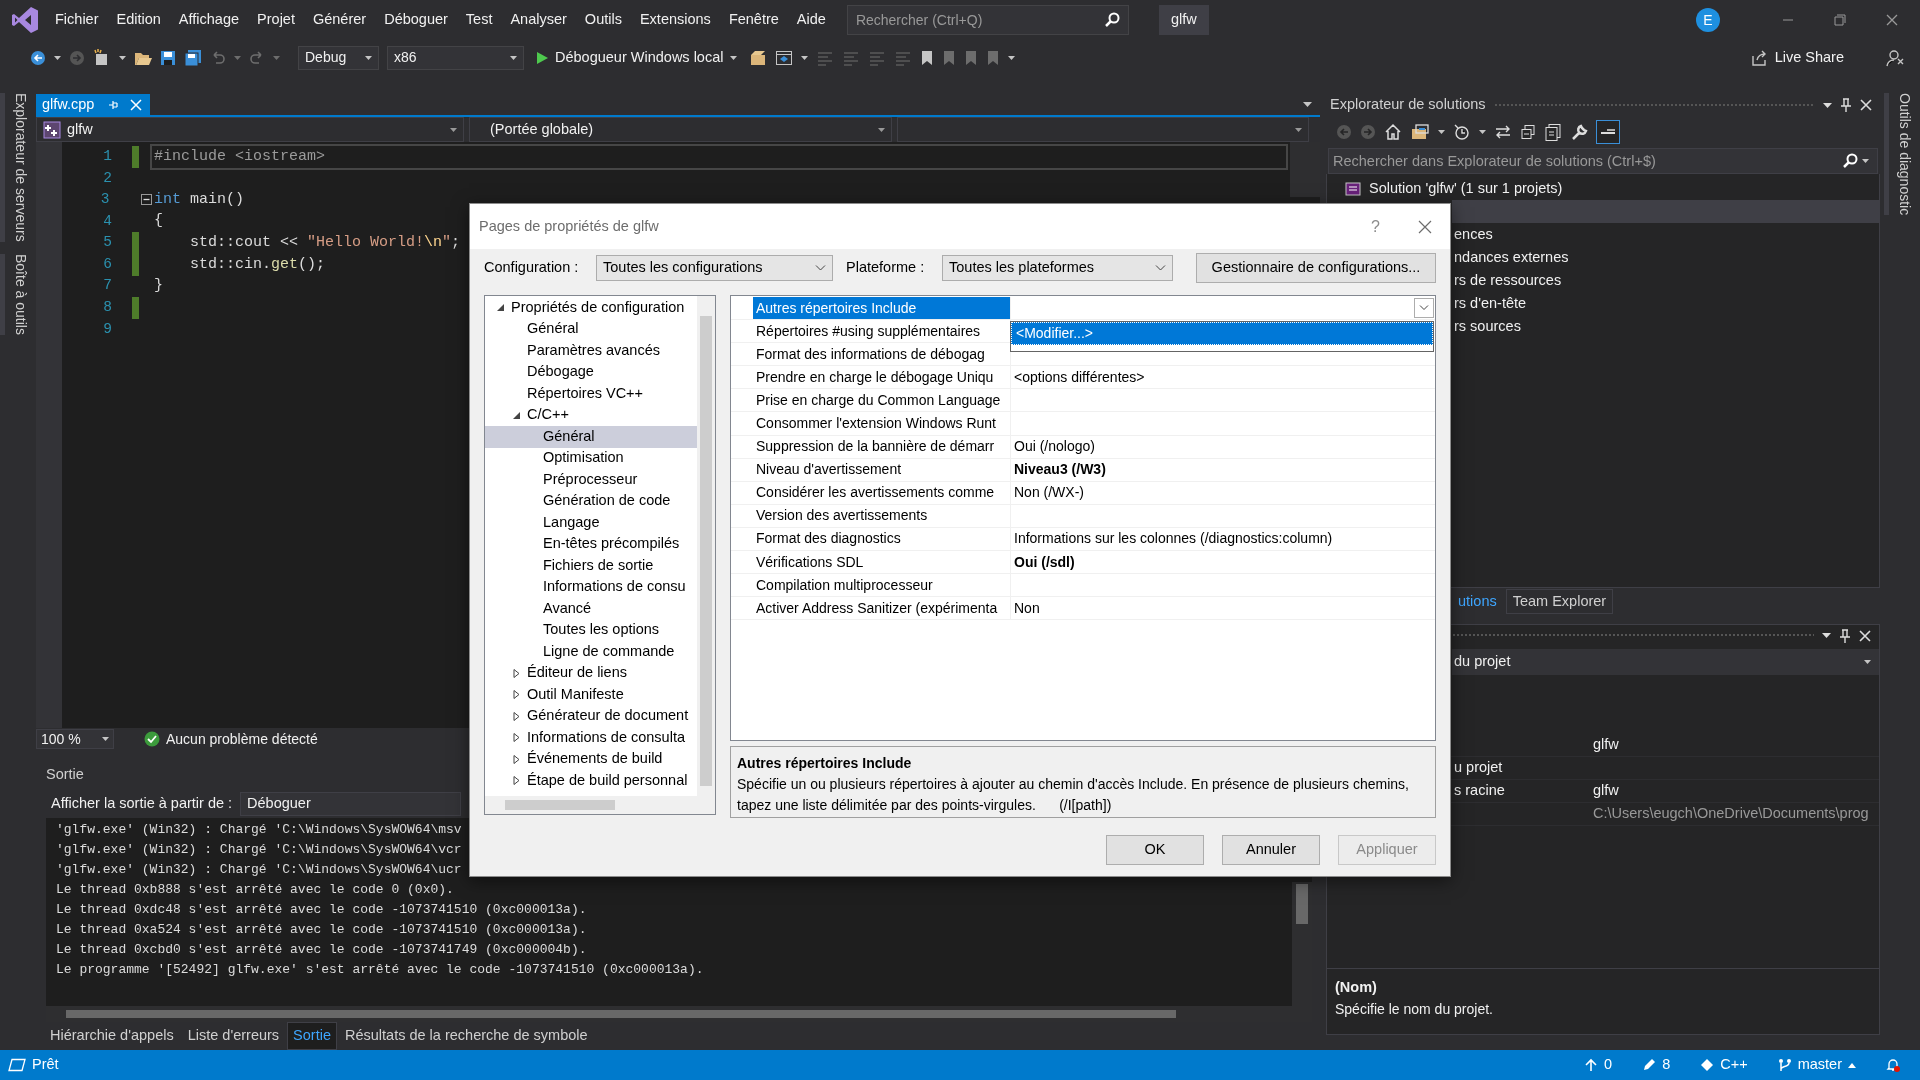  What do you see at coordinates (1840, 20) in the screenshot?
I see `restore-icon` at bounding box center [1840, 20].